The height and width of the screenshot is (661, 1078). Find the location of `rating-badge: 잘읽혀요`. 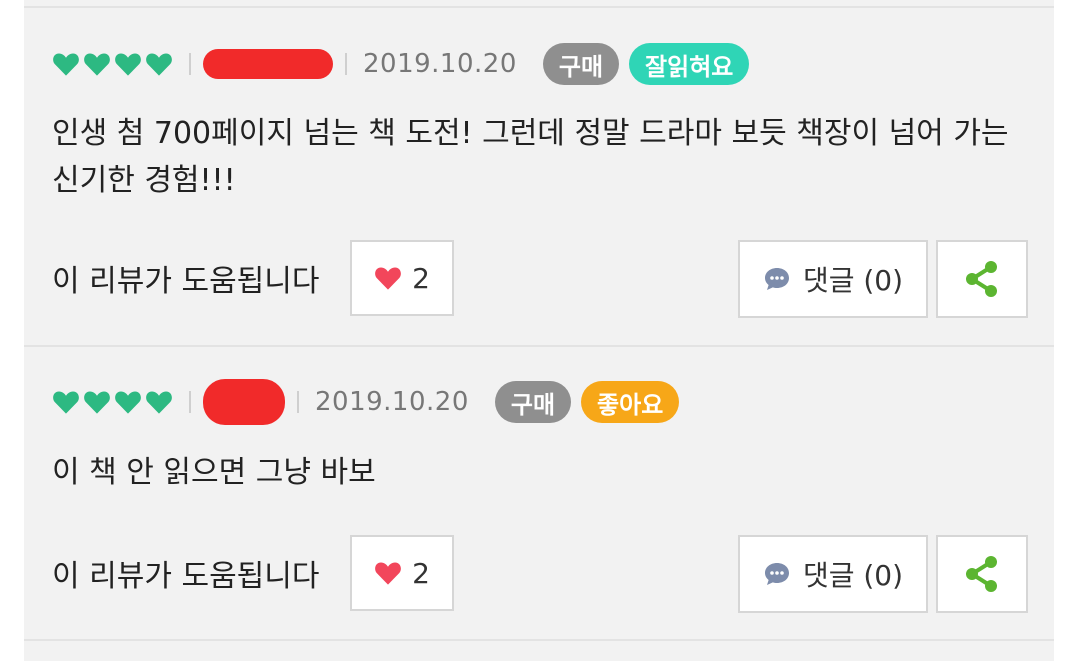

rating-badge: 잘읽혀요 is located at coordinates (689, 64).